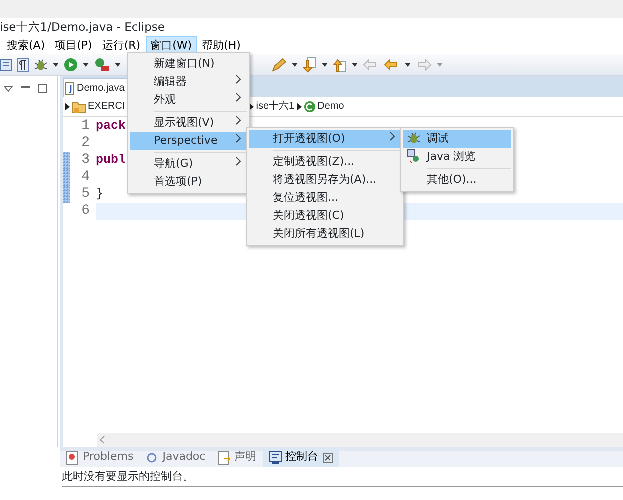 The height and width of the screenshot is (500, 623). I want to click on menu-item: 显示视图(V), so click(188, 123).